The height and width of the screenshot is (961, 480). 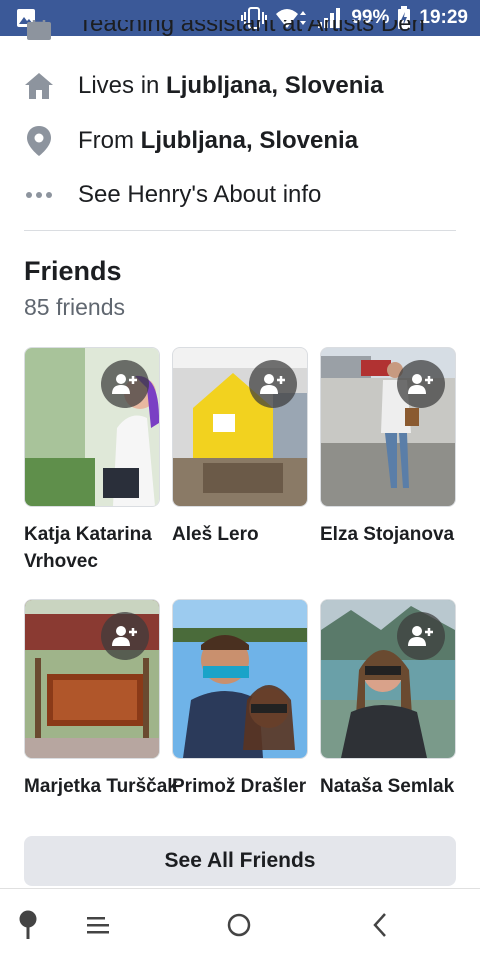 I want to click on friend-name: Primož Drašler, so click(x=240, y=786).